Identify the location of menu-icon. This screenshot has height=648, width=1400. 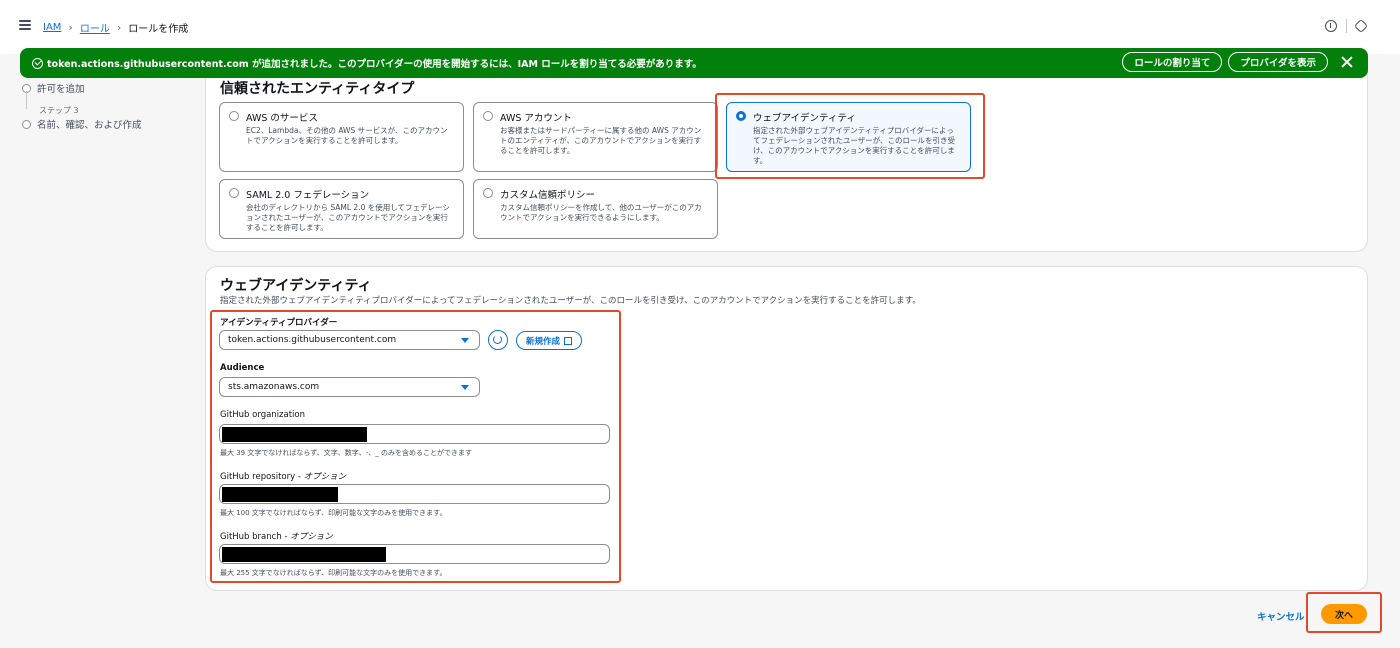
(25, 25).